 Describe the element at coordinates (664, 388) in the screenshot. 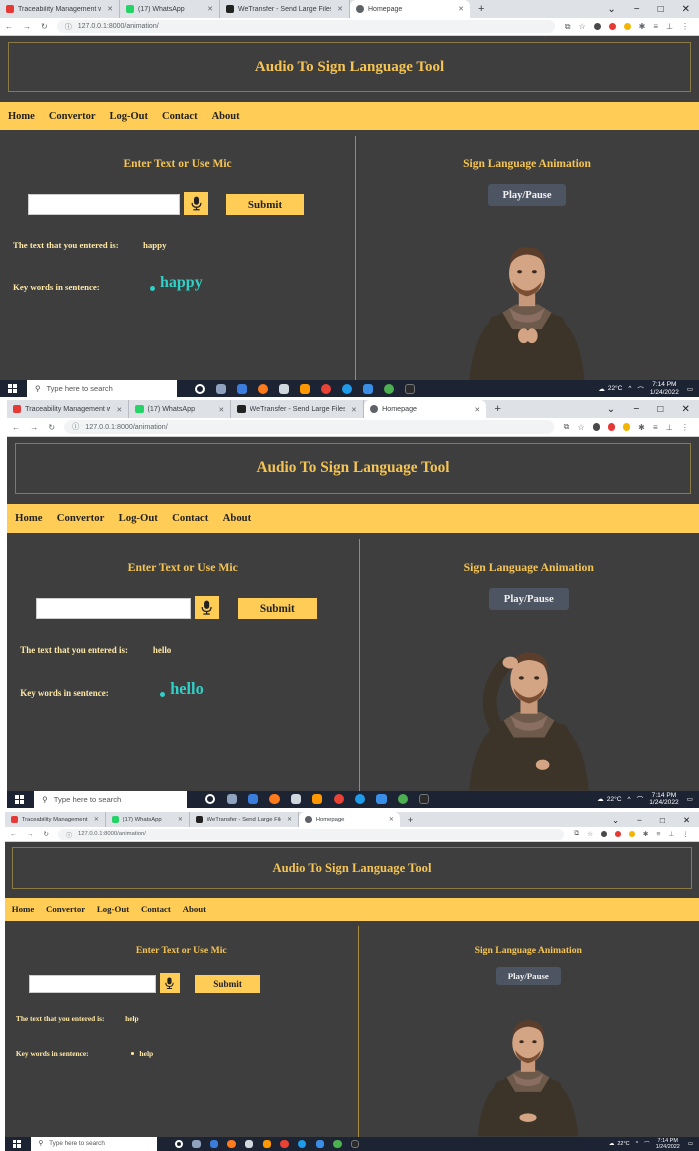

I see `clock: 7:14 PM 1/24/2022` at that location.